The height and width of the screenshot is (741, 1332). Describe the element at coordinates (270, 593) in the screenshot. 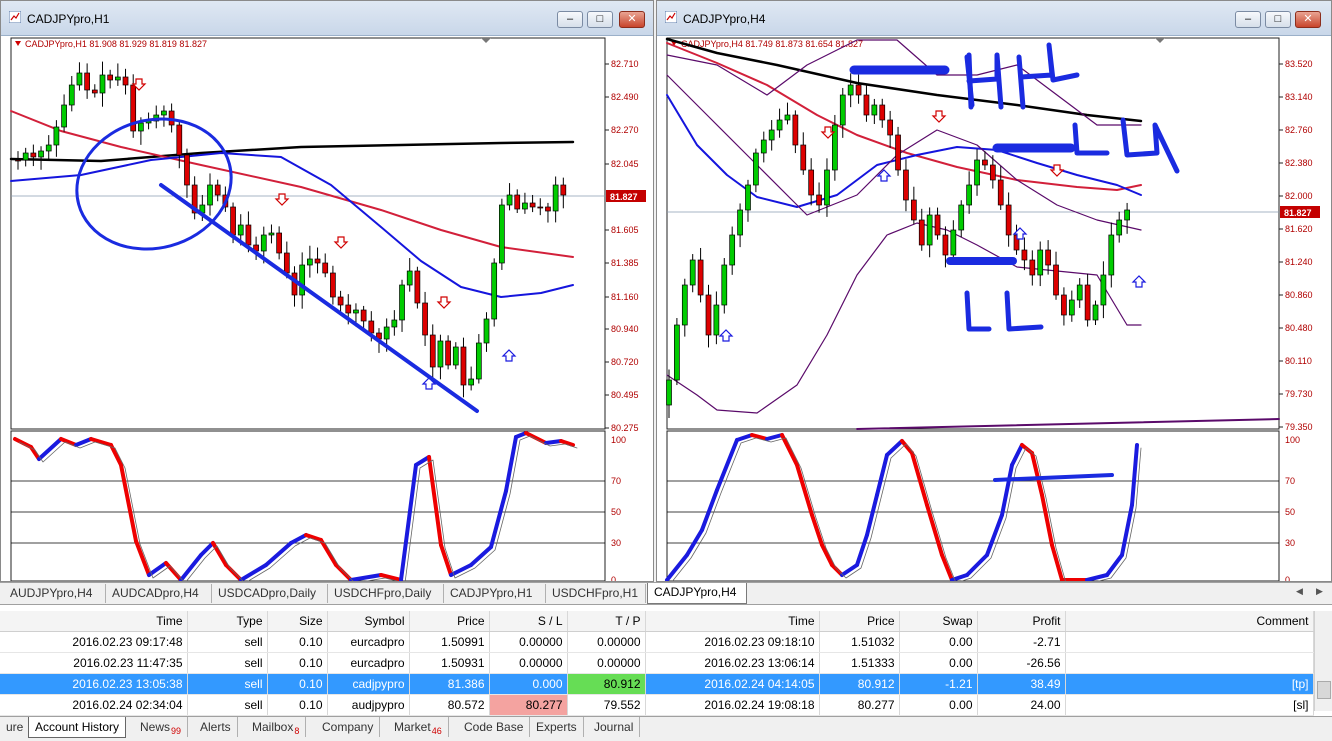

I see `chart-tab: USDCADpro,Daily` at that location.